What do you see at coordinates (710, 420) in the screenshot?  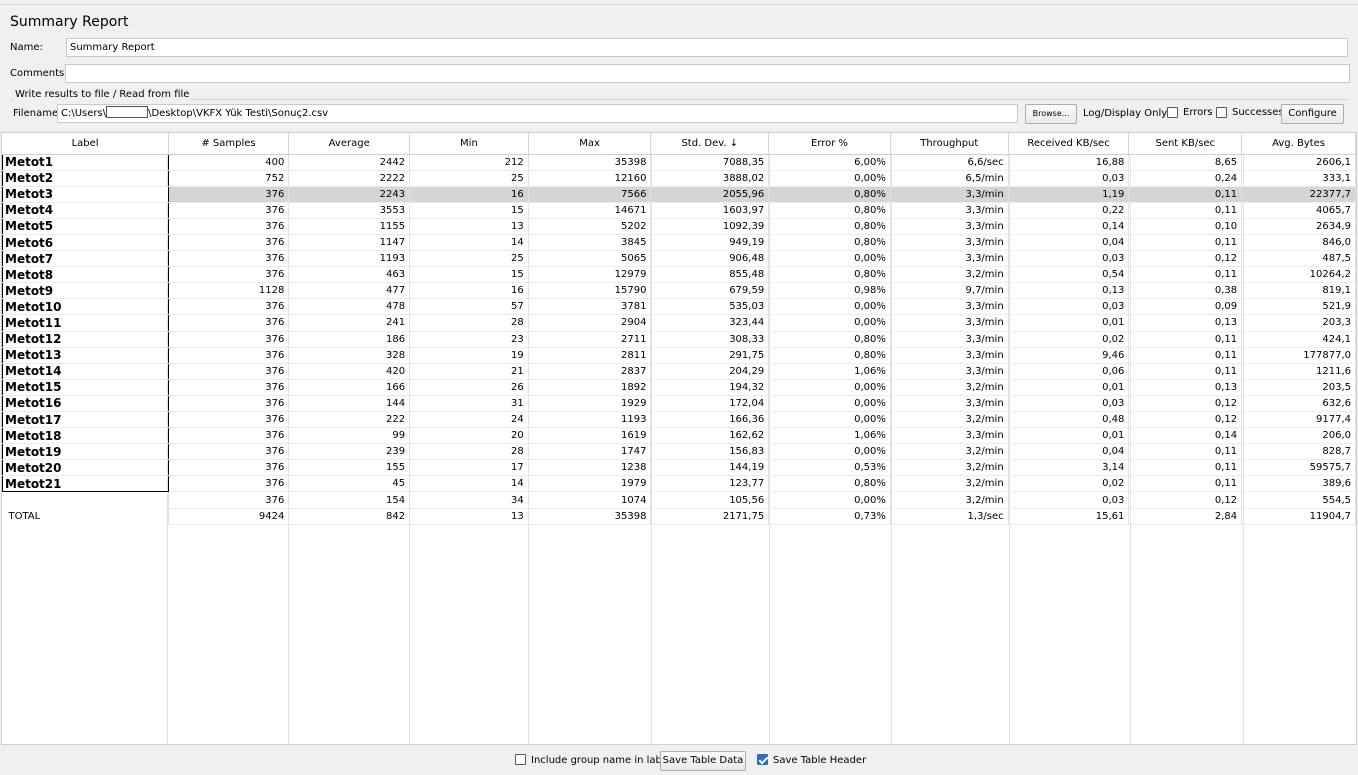 I see `table-cell: 166,36` at bounding box center [710, 420].